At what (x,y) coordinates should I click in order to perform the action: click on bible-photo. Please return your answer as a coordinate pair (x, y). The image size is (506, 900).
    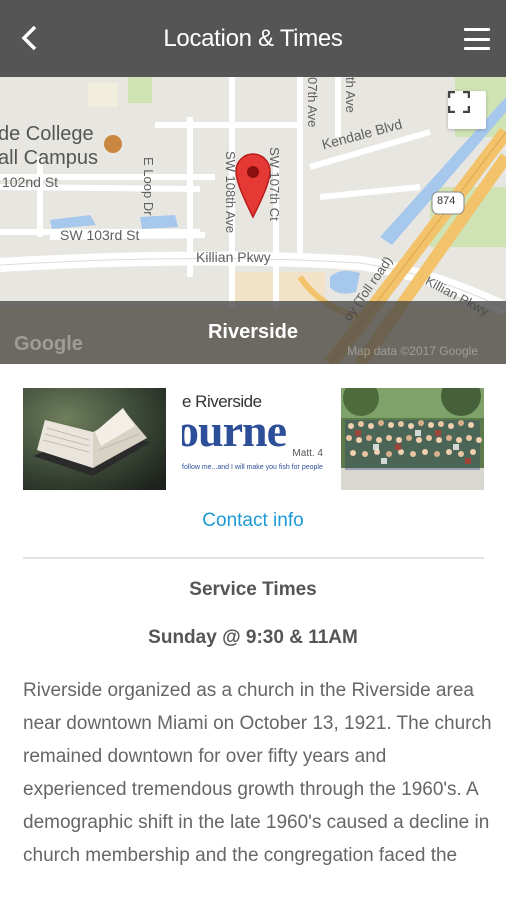
    Looking at the image, I should click on (94, 439).